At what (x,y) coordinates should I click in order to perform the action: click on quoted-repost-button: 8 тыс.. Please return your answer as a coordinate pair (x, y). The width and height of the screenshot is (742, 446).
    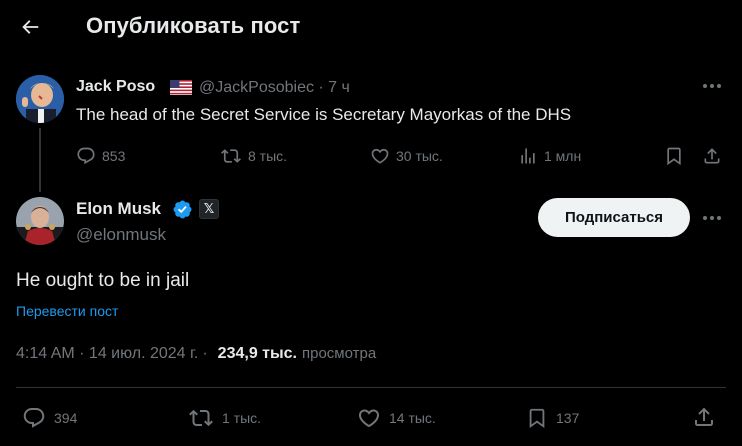
    Looking at the image, I should click on (253, 156).